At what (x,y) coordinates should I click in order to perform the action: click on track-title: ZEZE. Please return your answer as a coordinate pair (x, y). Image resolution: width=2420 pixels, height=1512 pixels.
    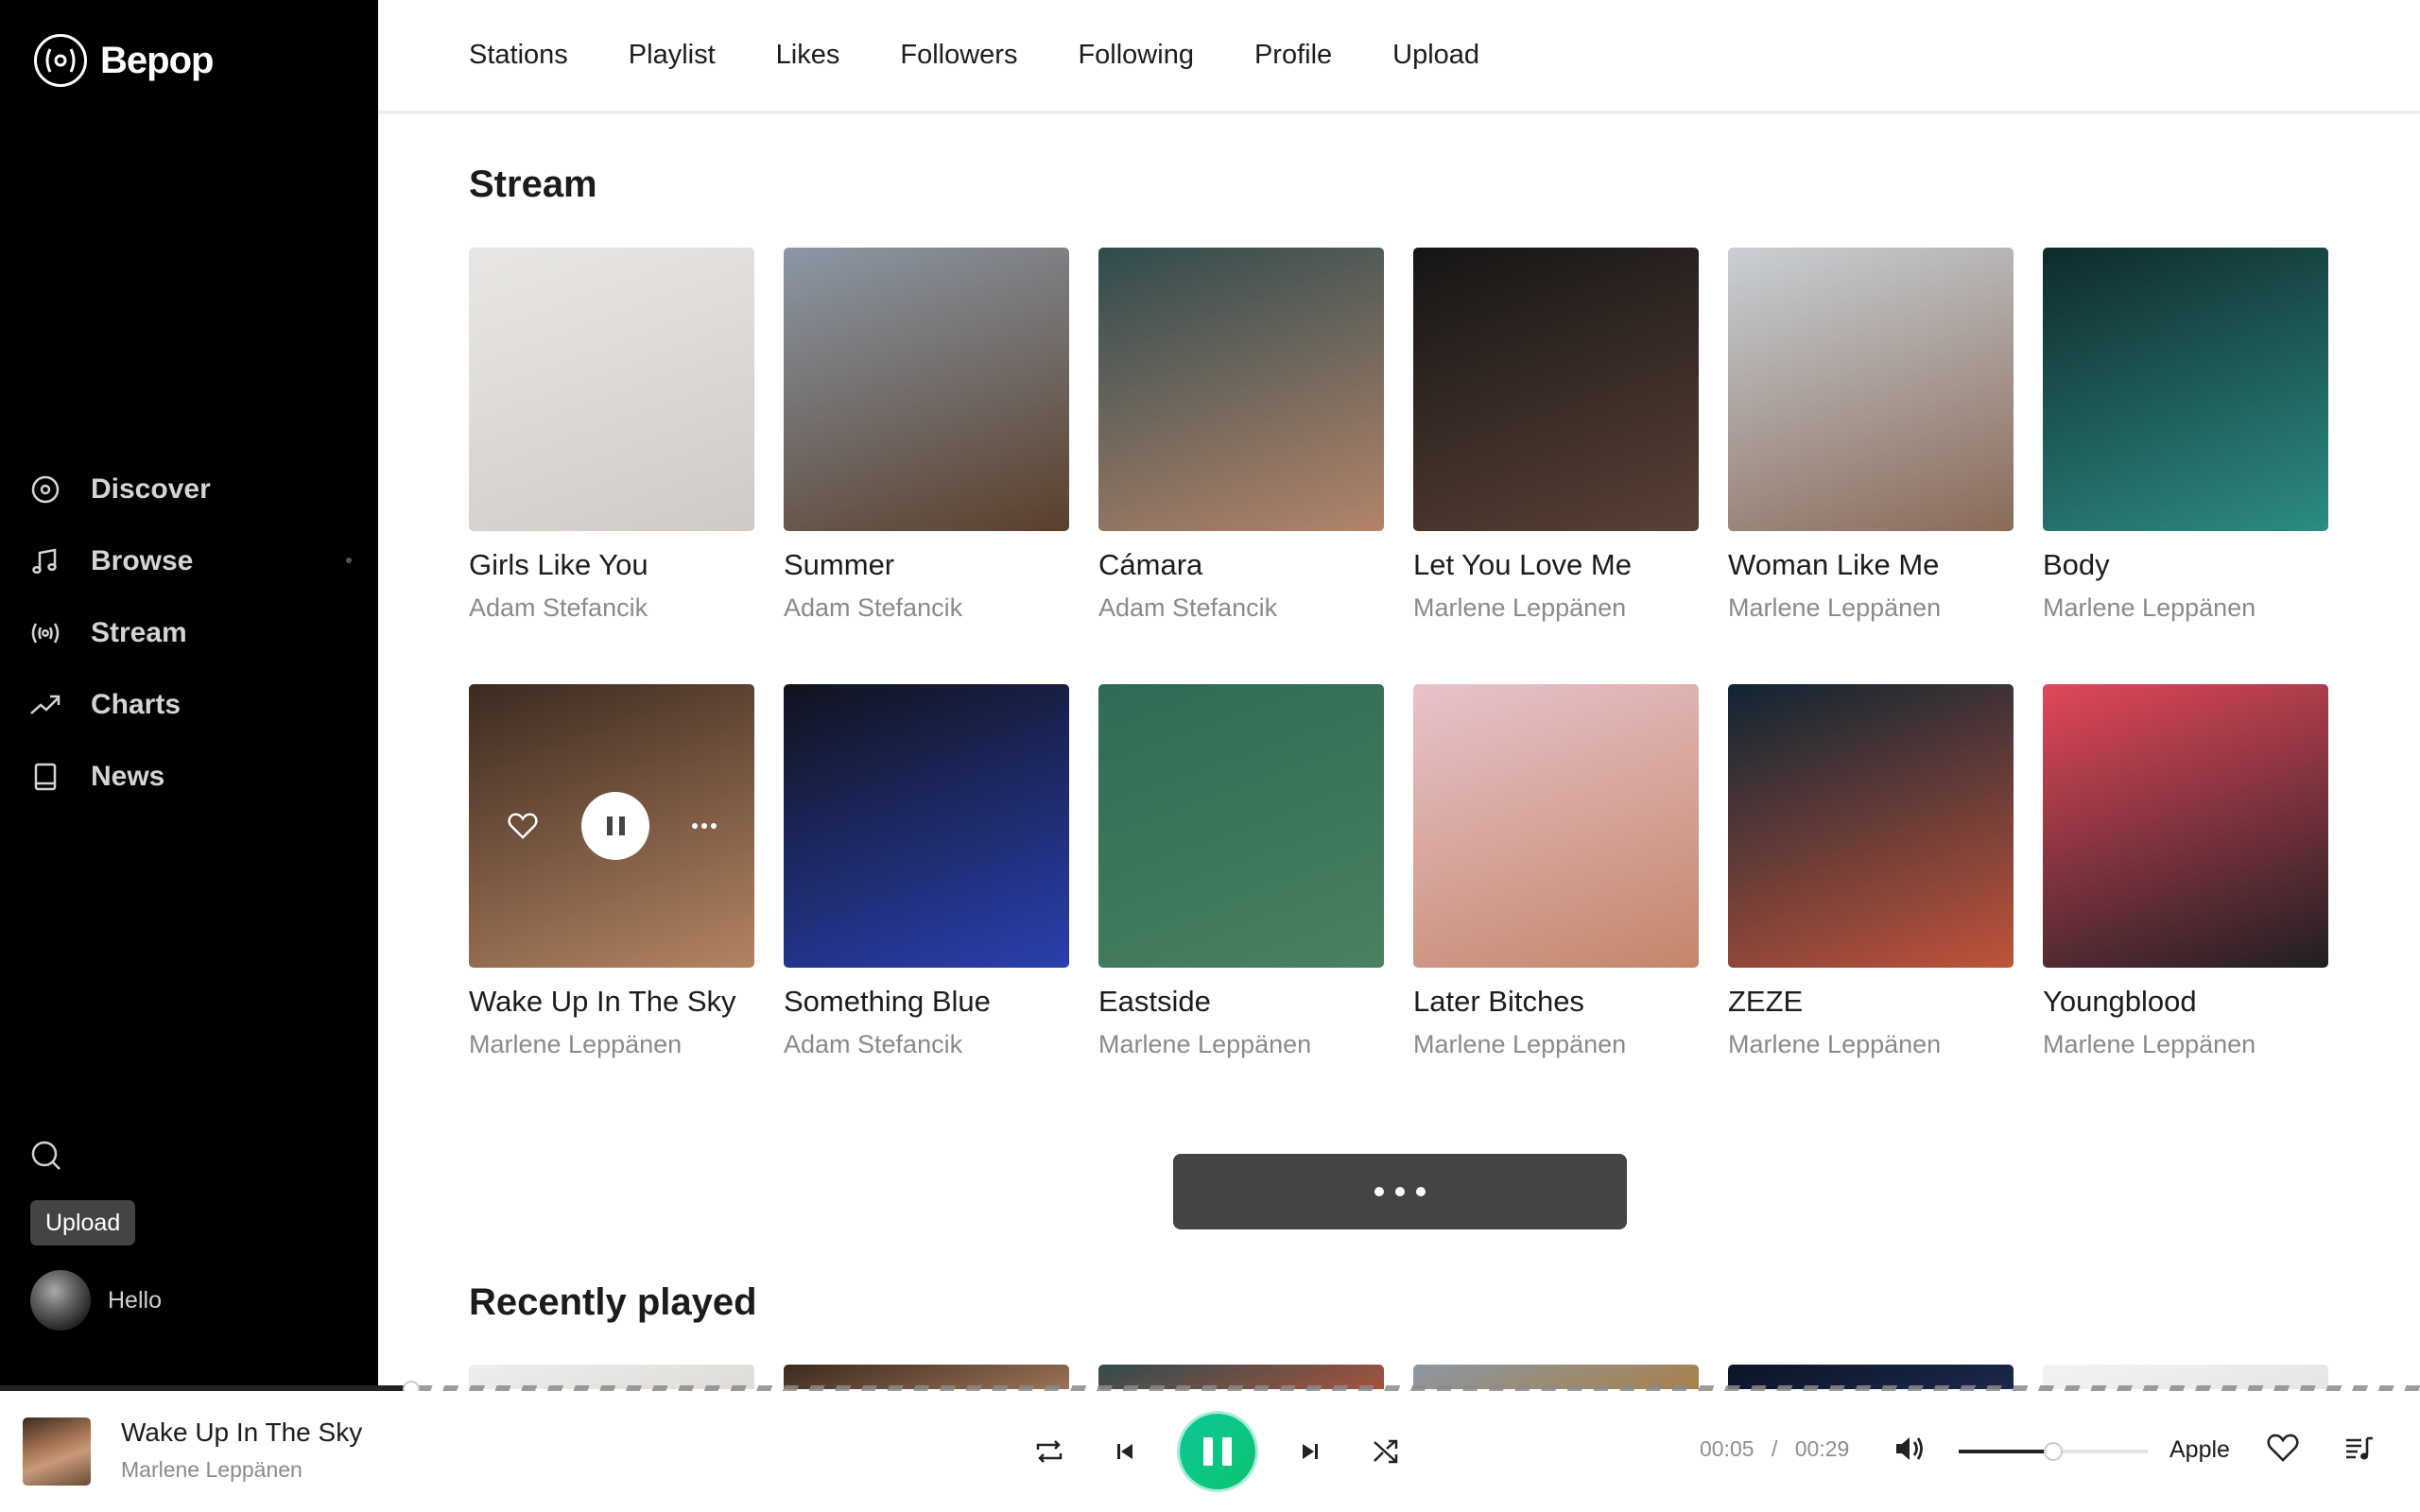
    Looking at the image, I should click on (1871, 1002).